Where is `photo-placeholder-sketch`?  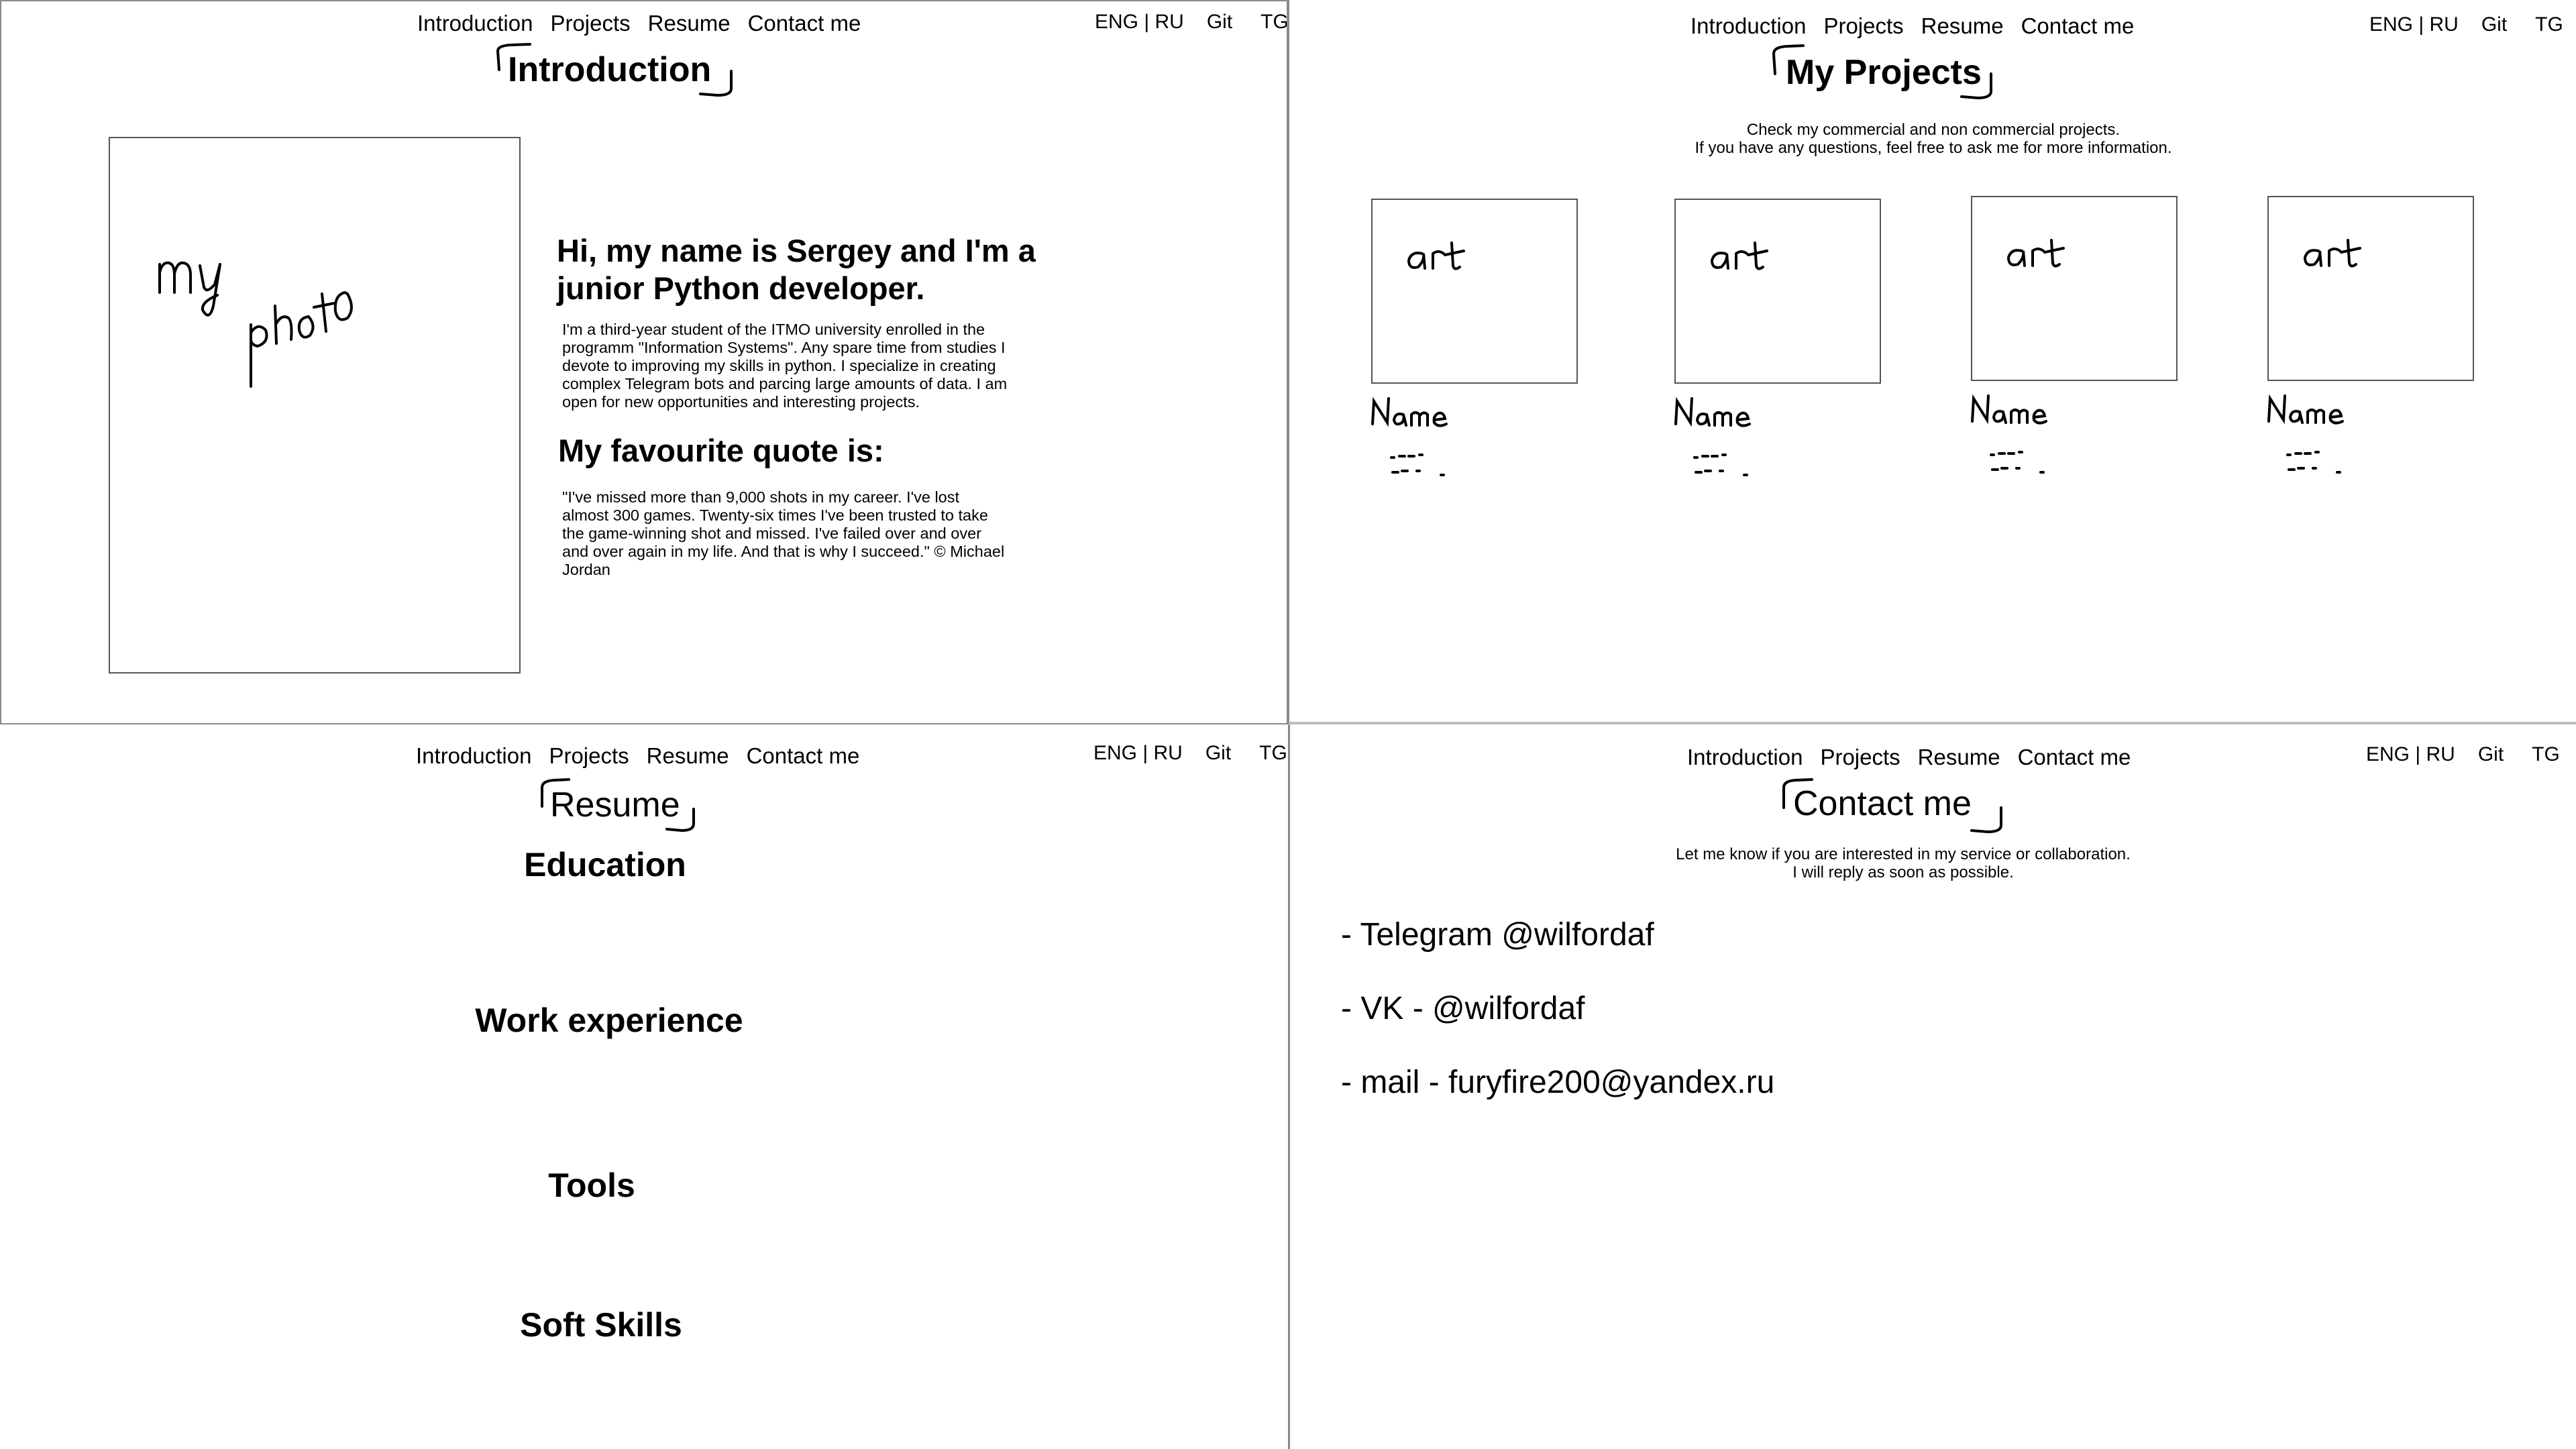 photo-placeholder-sketch is located at coordinates (255, 324).